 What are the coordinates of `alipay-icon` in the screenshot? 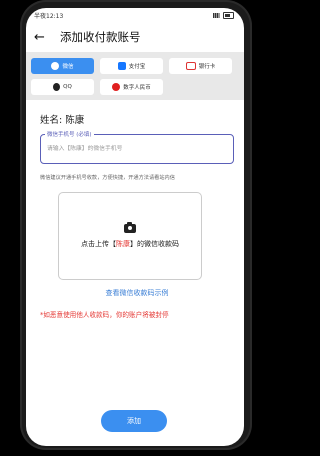 It's located at (121, 66).